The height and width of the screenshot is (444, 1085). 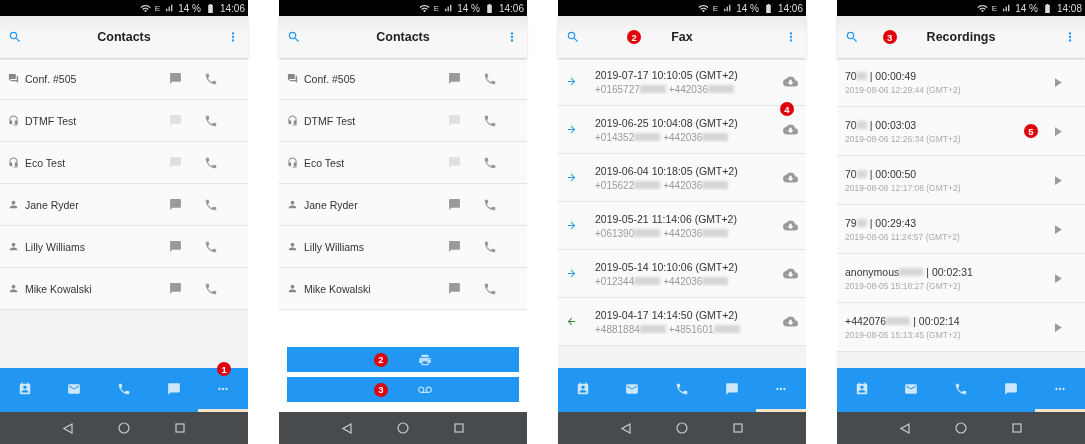 What do you see at coordinates (961, 229) in the screenshot?
I see `recording-row: 79 | 00:29:43 2019-08-06 11:24:57 (GMT+2)` at bounding box center [961, 229].